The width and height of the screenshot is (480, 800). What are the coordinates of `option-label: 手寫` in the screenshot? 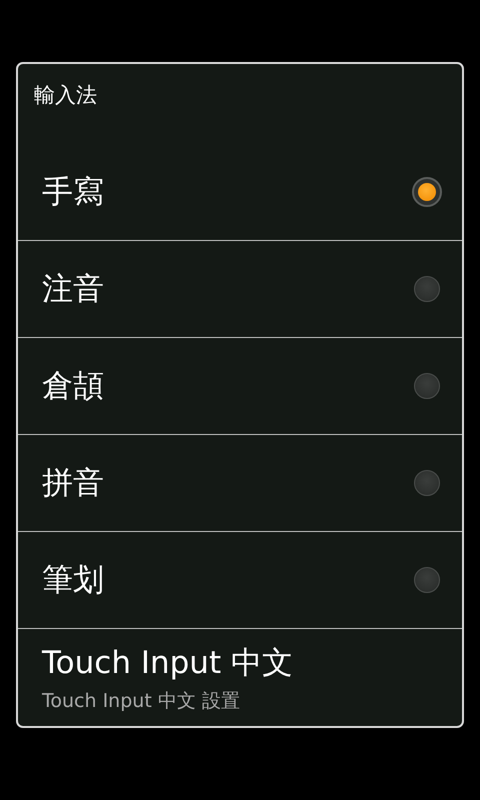 It's located at (73, 192).